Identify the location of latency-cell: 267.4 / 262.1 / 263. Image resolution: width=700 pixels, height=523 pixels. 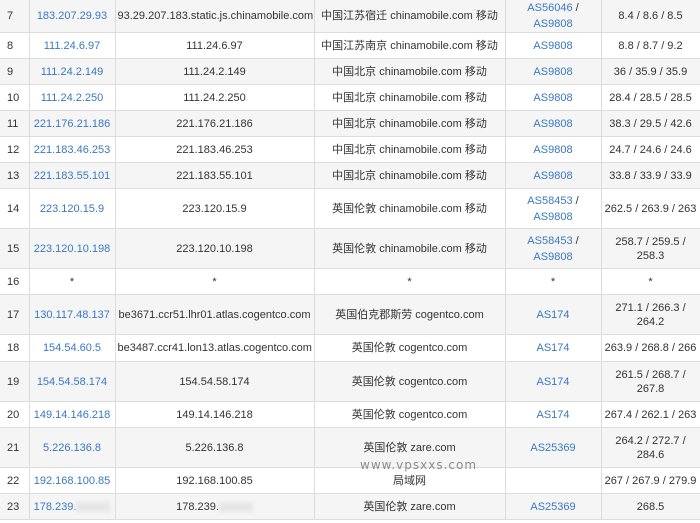
(650, 414).